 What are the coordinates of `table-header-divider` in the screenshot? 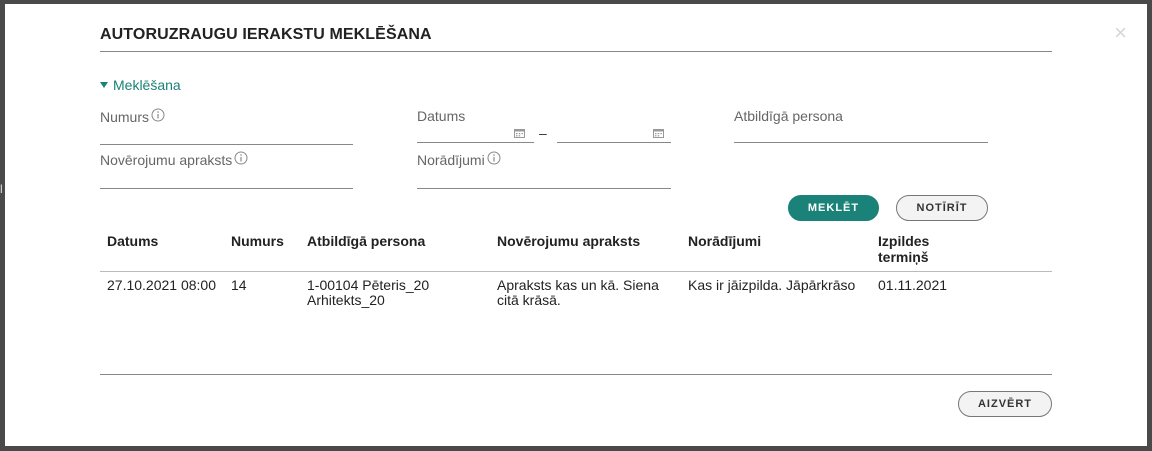 It's located at (576, 271).